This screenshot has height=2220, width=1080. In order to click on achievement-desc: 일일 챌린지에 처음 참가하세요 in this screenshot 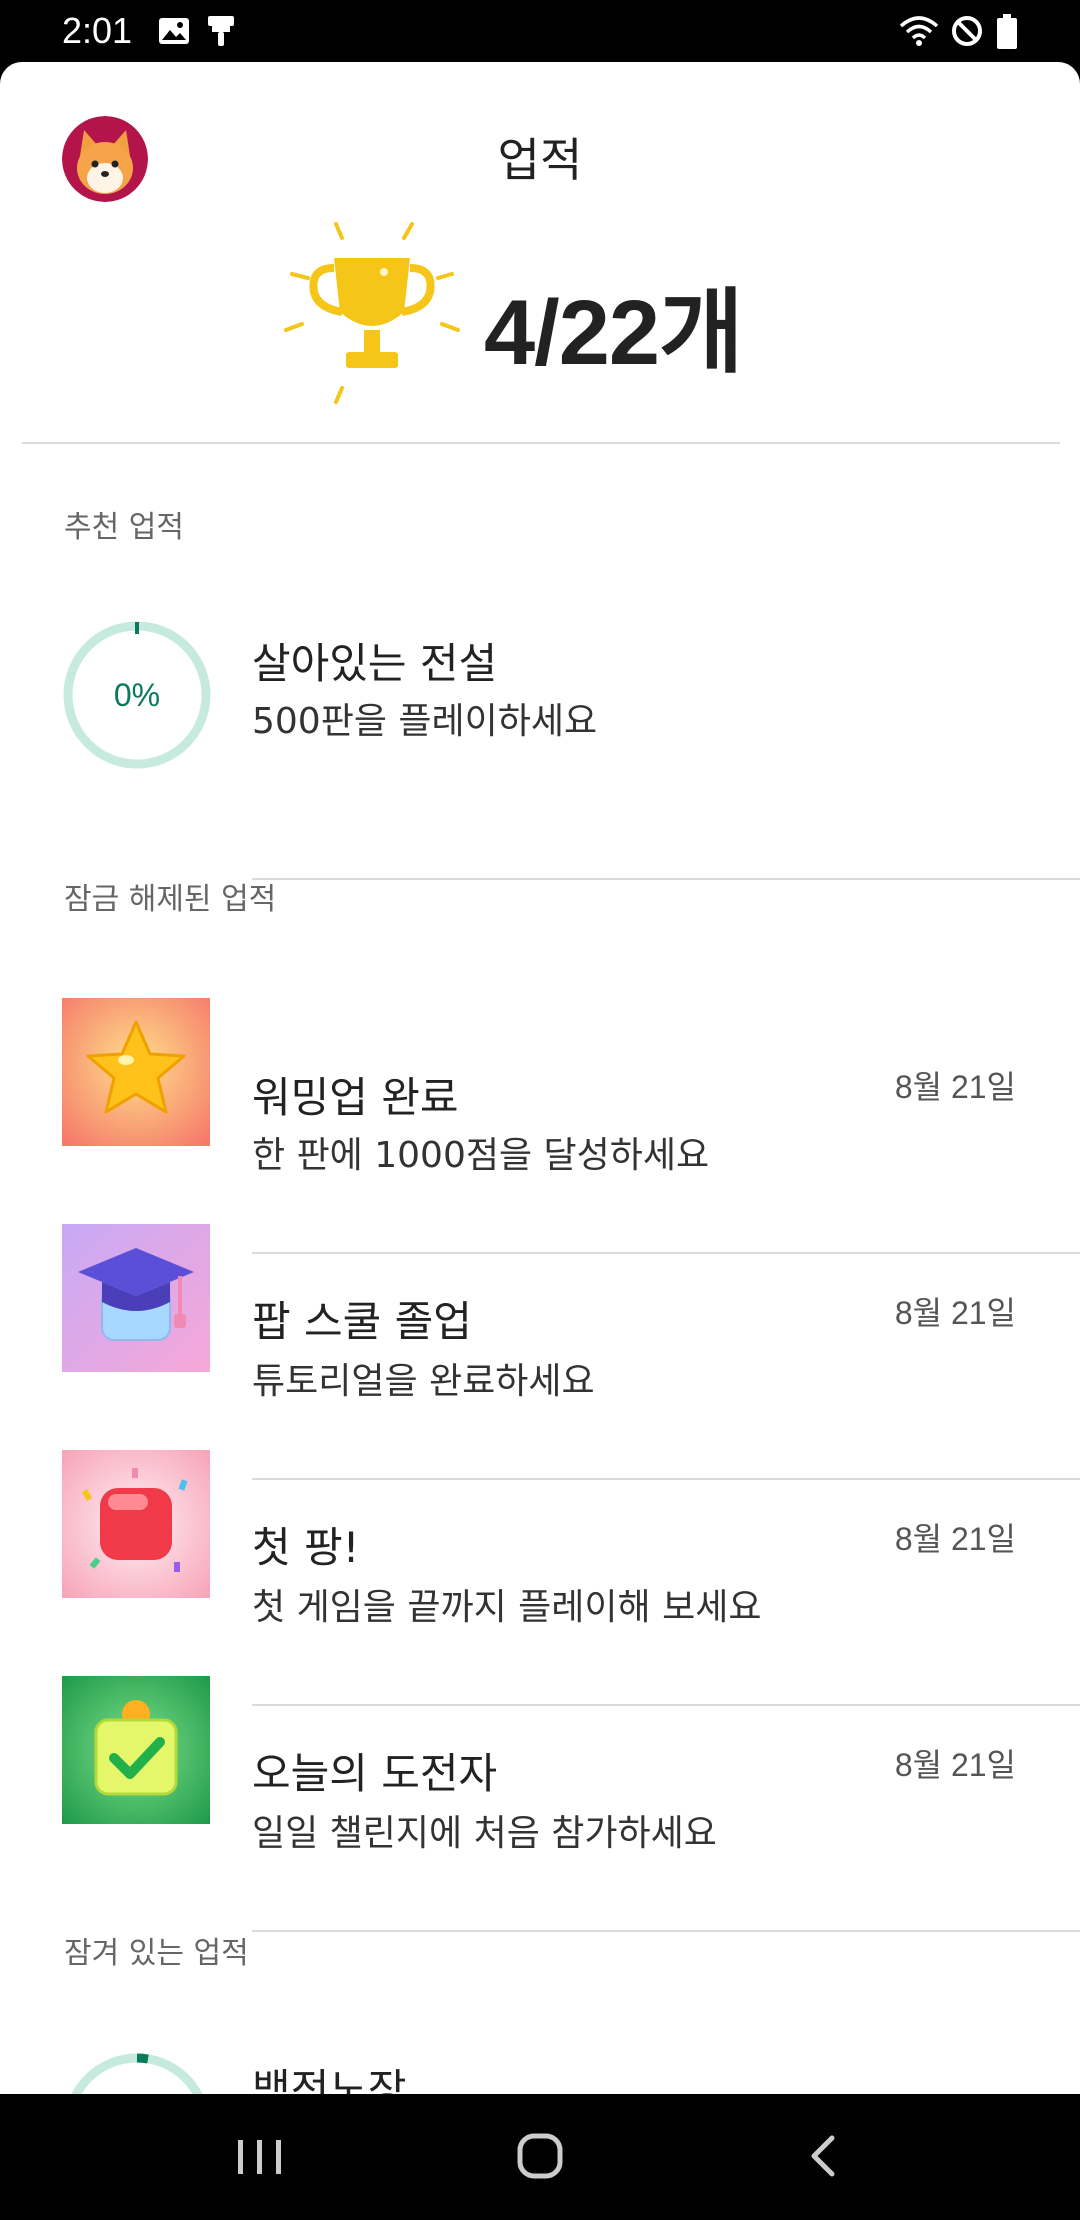, I will do `click(484, 1833)`.